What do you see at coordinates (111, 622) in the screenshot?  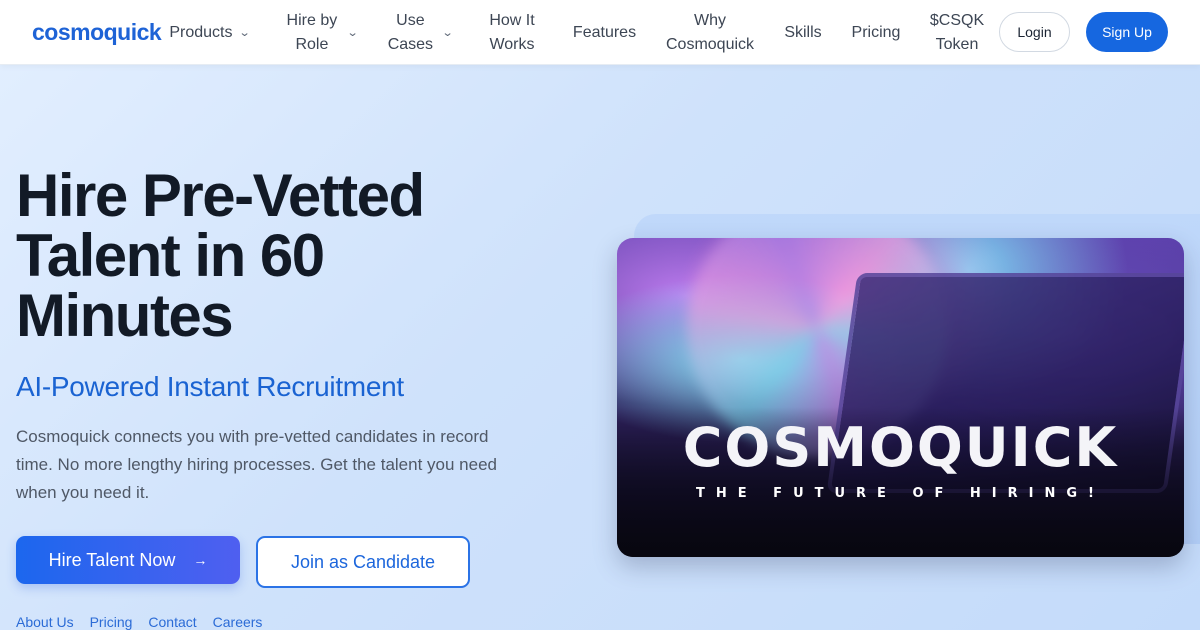 I see `footer-link-pricing: Pricing` at bounding box center [111, 622].